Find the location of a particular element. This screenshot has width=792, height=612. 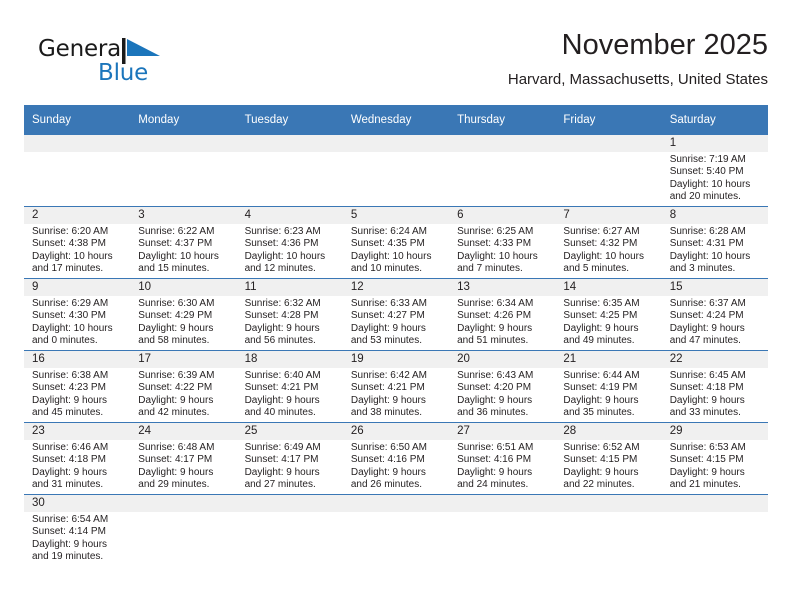

day-number: 15 is located at coordinates (714, 287).